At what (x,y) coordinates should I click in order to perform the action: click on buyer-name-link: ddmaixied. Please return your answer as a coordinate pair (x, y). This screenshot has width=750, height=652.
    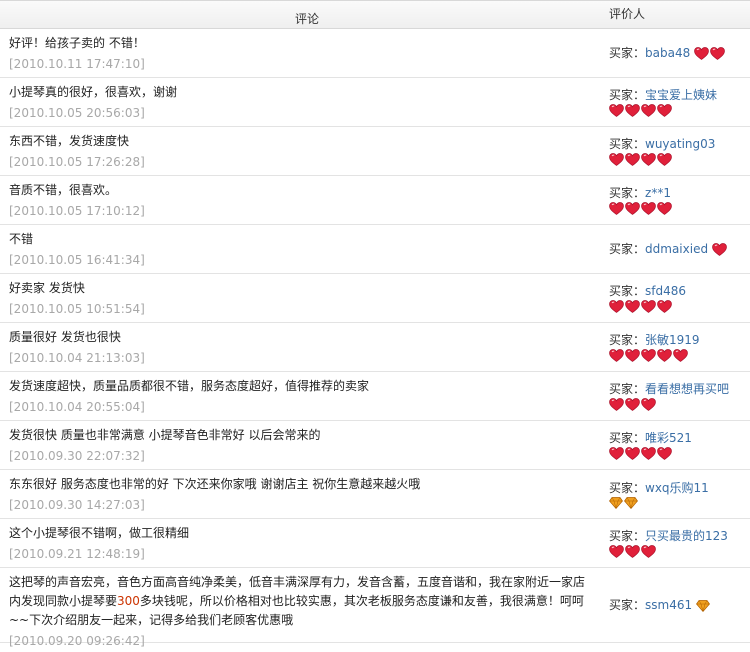
    Looking at the image, I should click on (676, 249).